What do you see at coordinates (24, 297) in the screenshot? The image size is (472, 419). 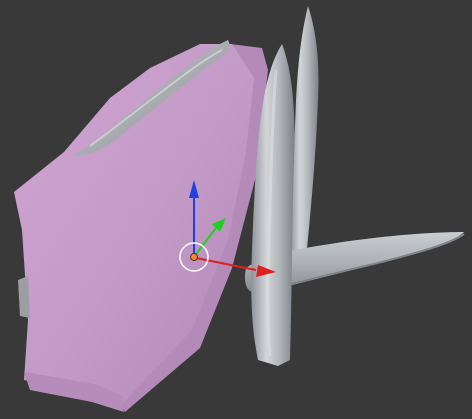 I see `pink-block-left-edge` at bounding box center [24, 297].